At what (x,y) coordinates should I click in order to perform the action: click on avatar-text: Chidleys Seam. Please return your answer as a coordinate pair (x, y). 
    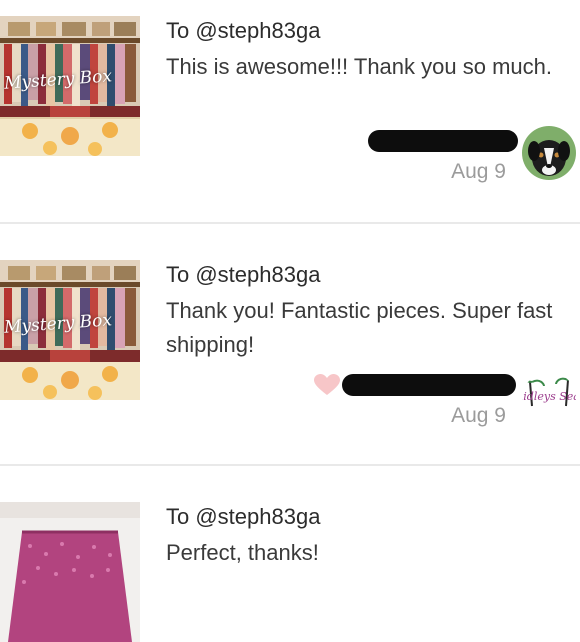
    Looking at the image, I should click on (549, 396).